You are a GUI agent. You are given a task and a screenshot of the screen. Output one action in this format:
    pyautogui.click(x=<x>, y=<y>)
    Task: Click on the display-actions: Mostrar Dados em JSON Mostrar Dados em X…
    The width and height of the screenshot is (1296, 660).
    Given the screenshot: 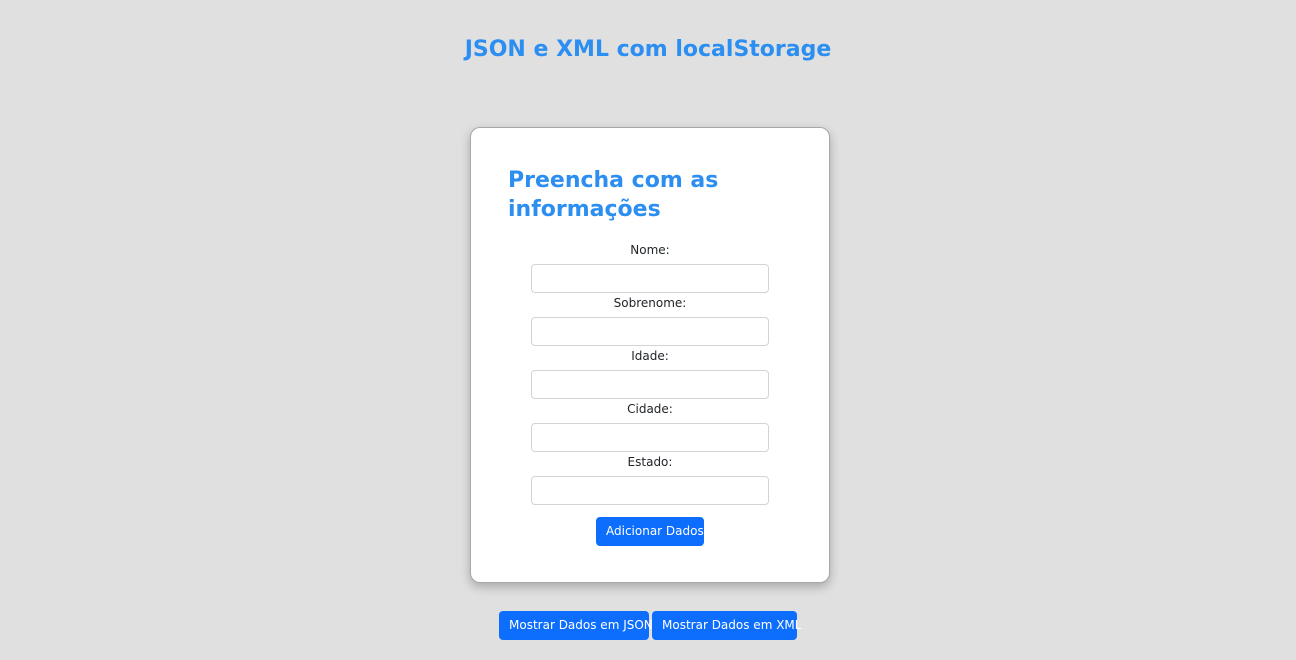 What is the action you would take?
    pyautogui.click(x=648, y=625)
    